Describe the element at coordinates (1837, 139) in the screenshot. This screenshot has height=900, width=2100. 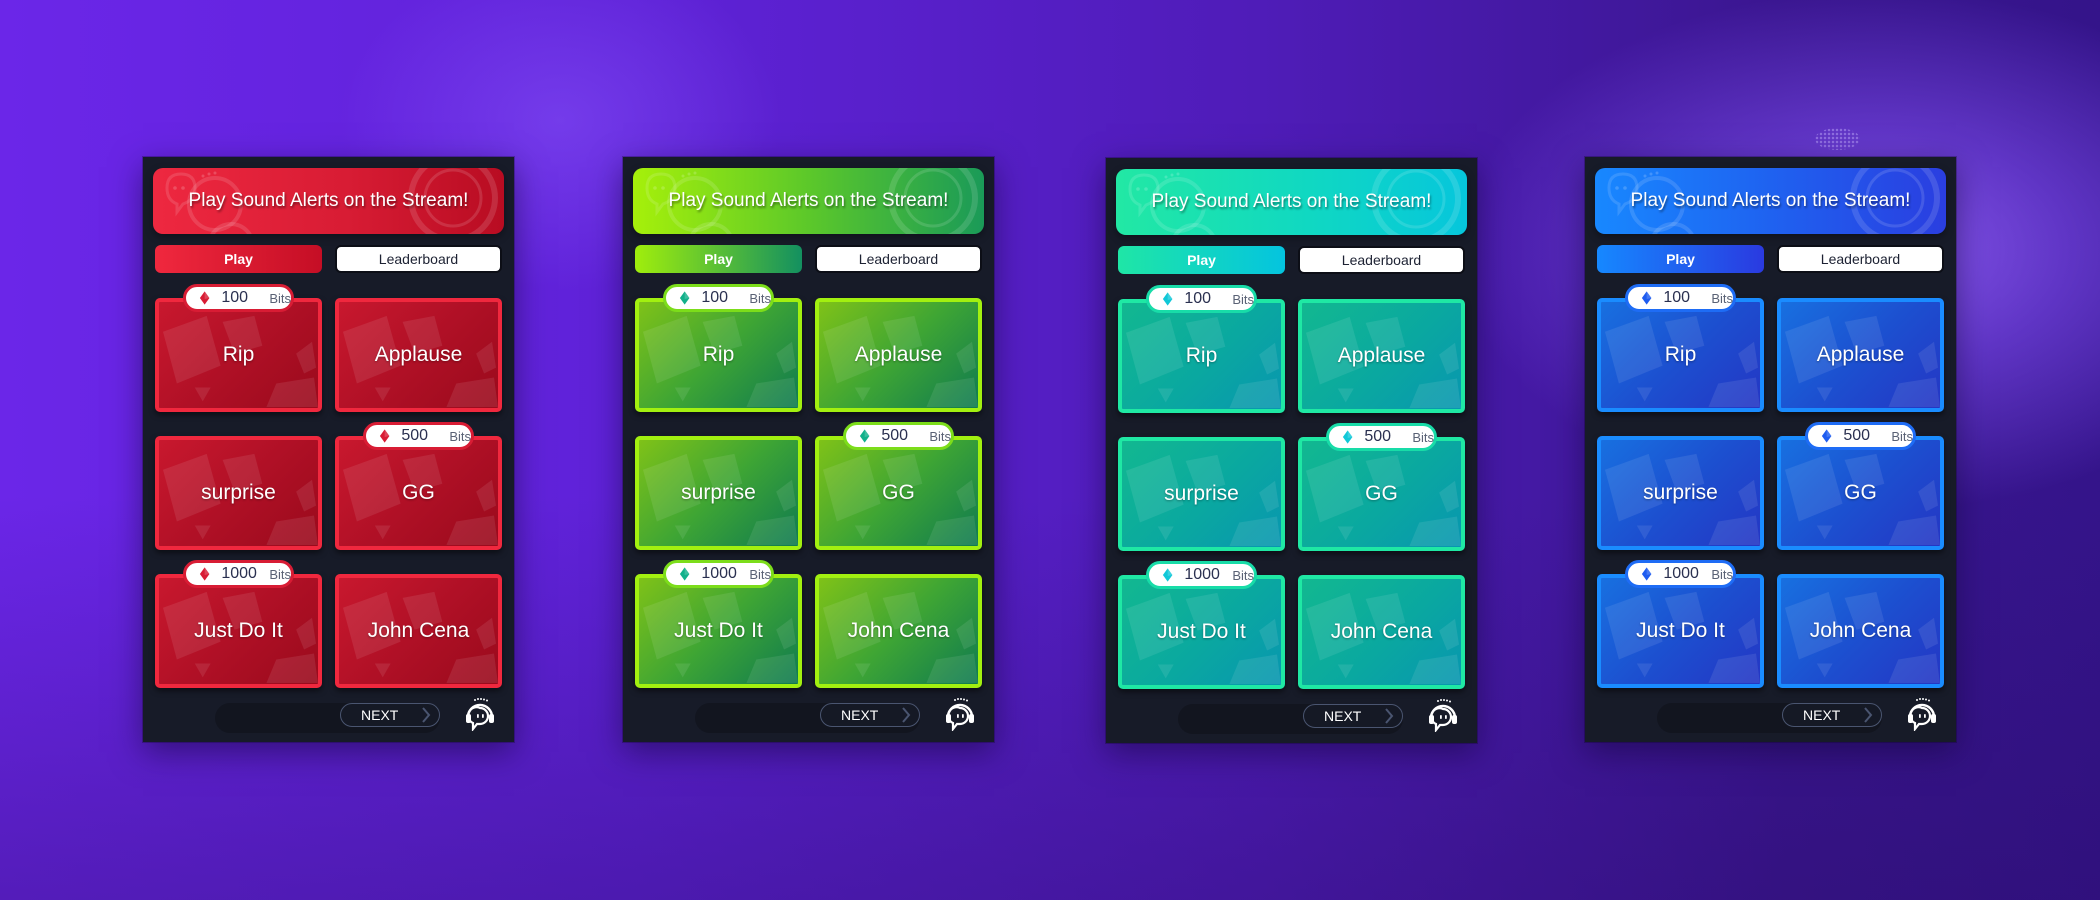
I see `background-blob` at that location.